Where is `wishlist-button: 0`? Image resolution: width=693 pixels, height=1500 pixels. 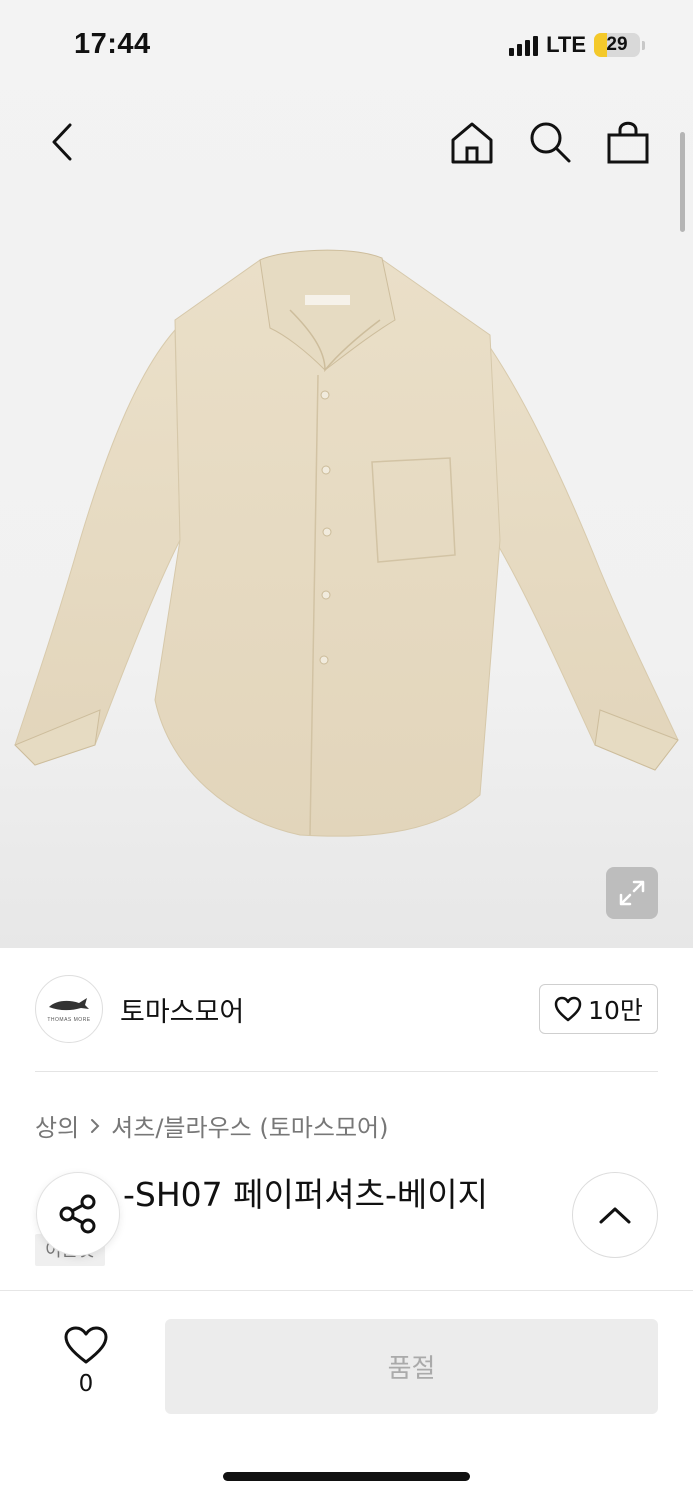
wishlist-button: 0 is located at coordinates (86, 1361).